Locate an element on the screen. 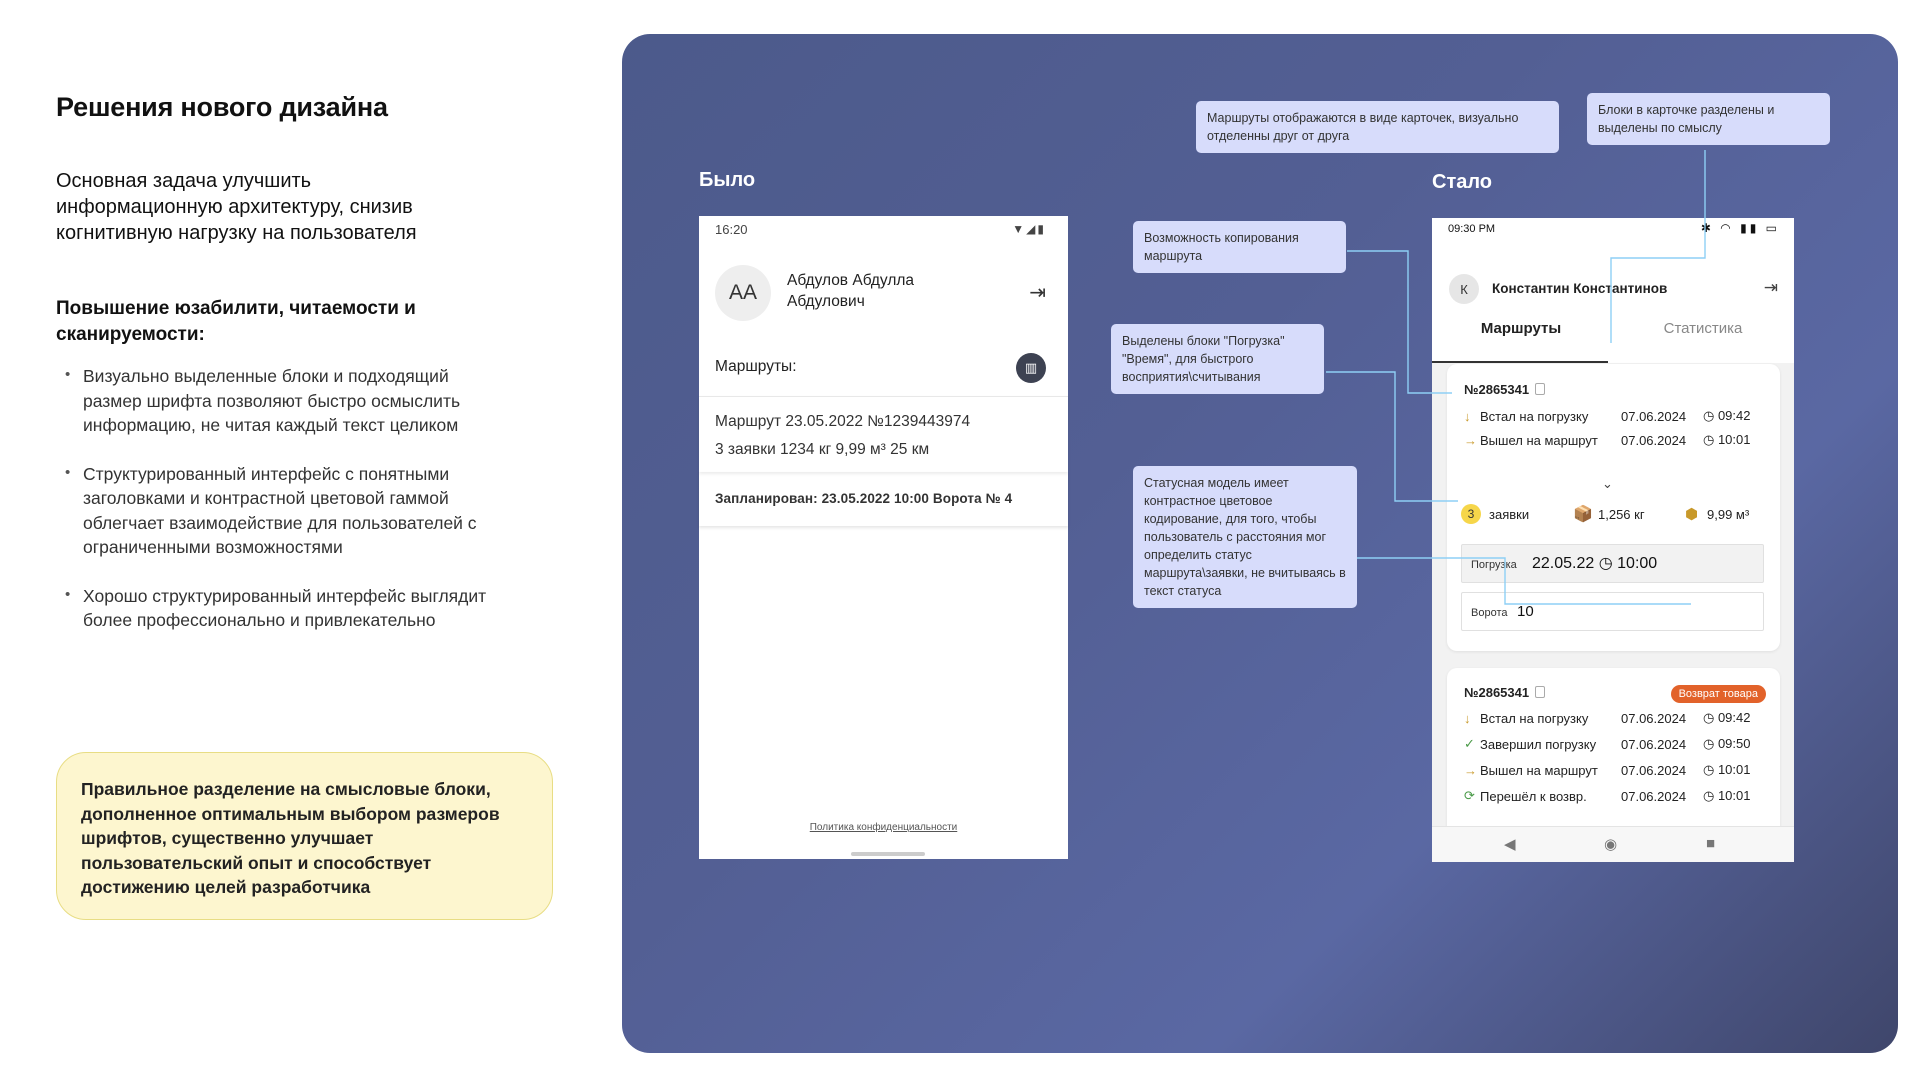  user-name: Константин Константинов is located at coordinates (1580, 288).